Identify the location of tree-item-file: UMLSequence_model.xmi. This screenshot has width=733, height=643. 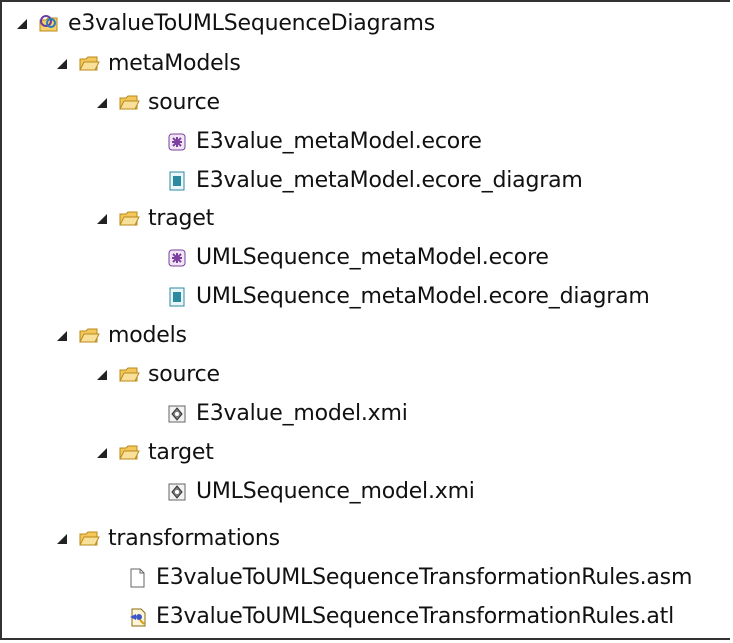
(320, 492).